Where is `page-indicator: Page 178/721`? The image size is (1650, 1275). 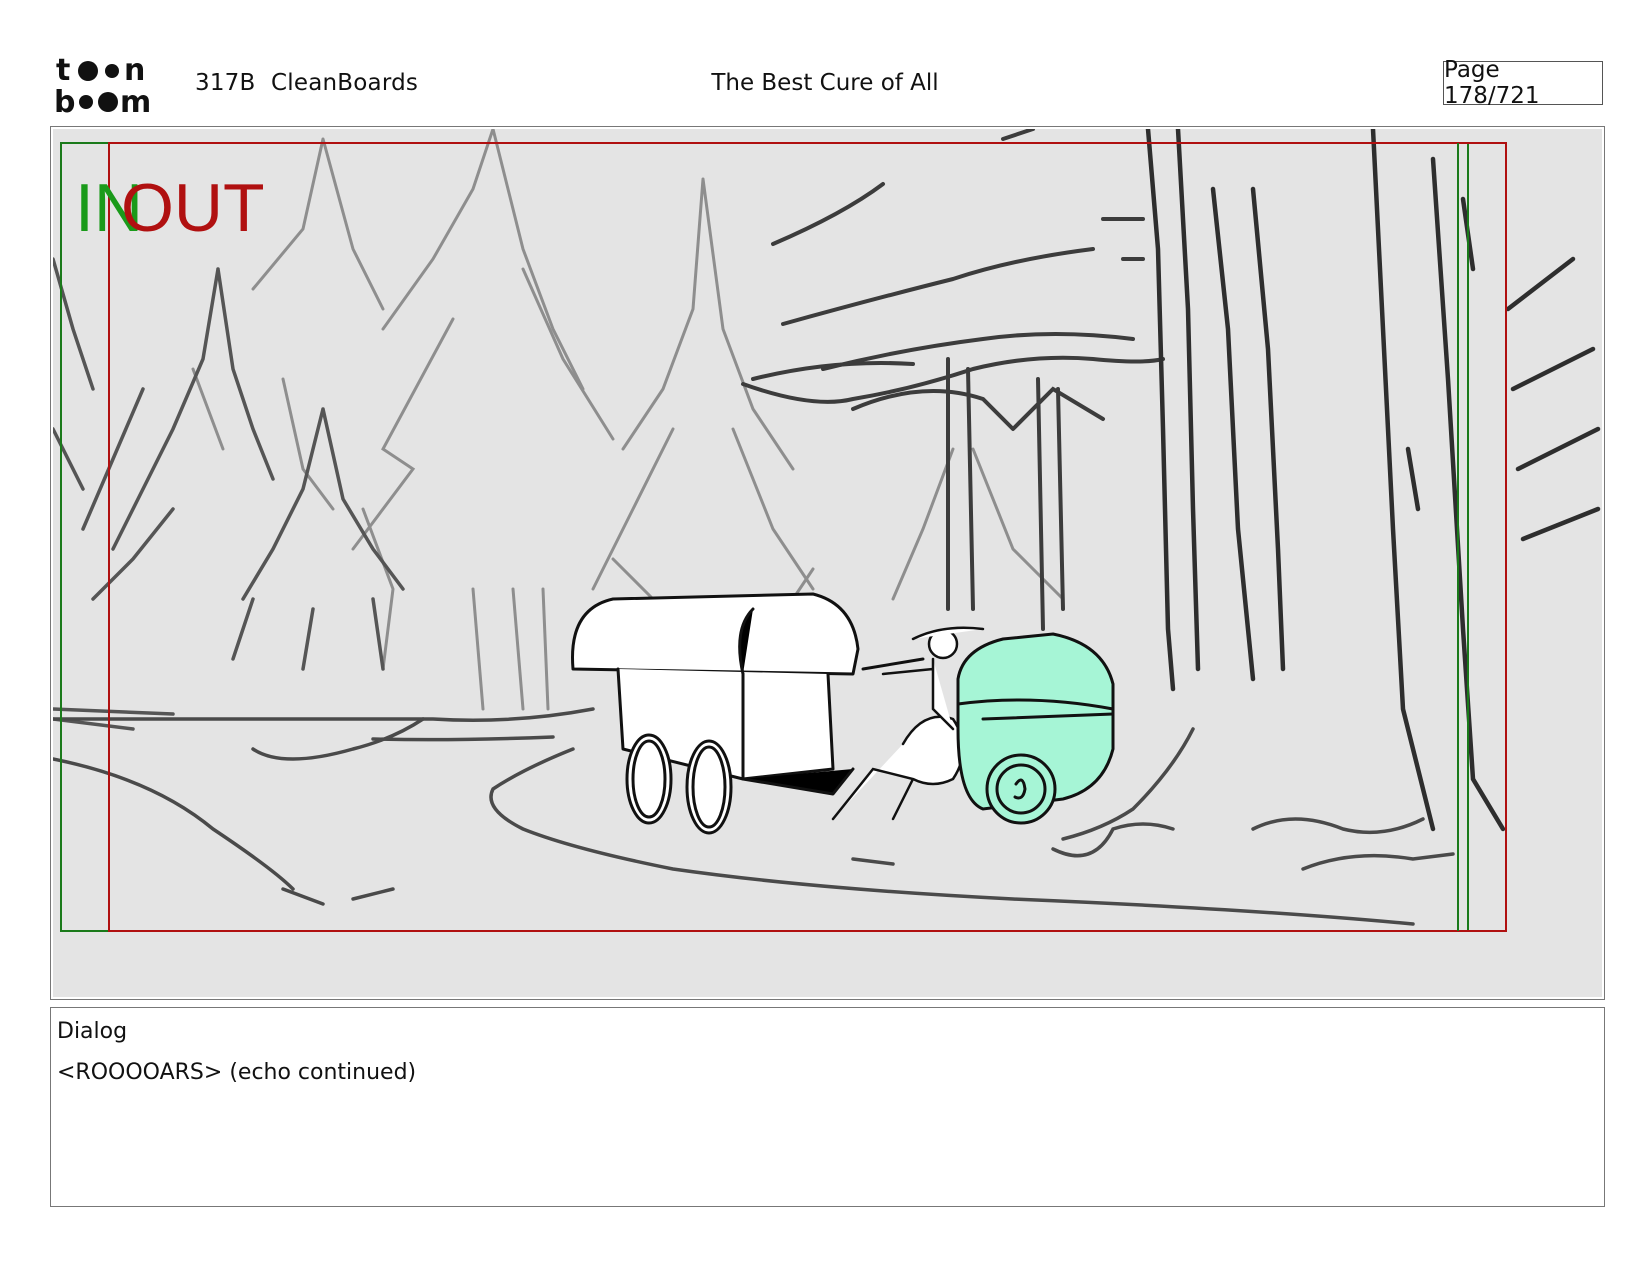 page-indicator: Page 178/721 is located at coordinates (1523, 83).